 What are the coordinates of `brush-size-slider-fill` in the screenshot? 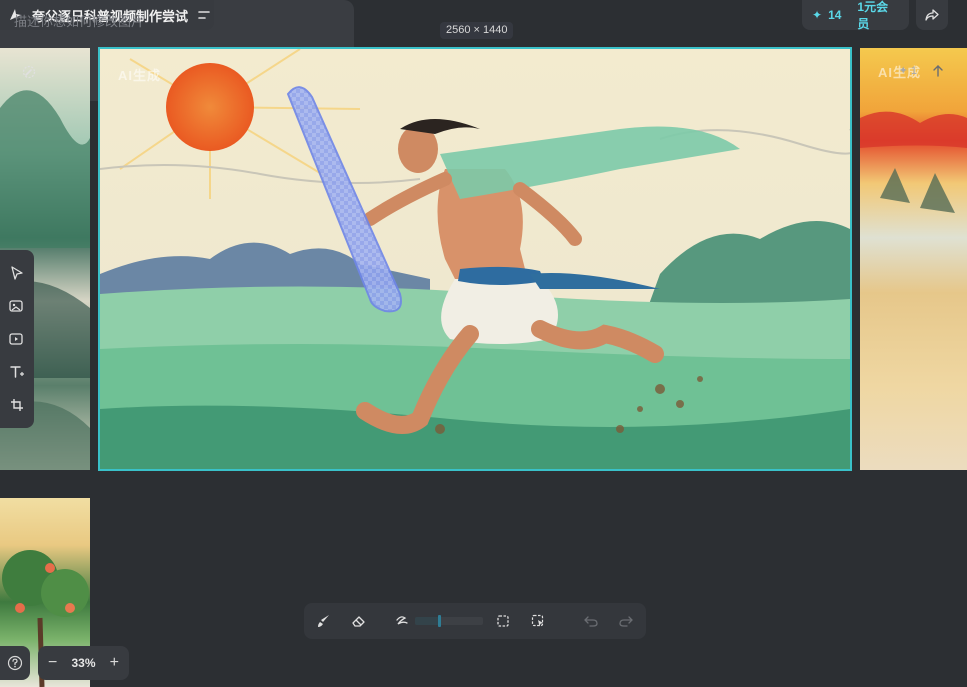 It's located at (427, 621).